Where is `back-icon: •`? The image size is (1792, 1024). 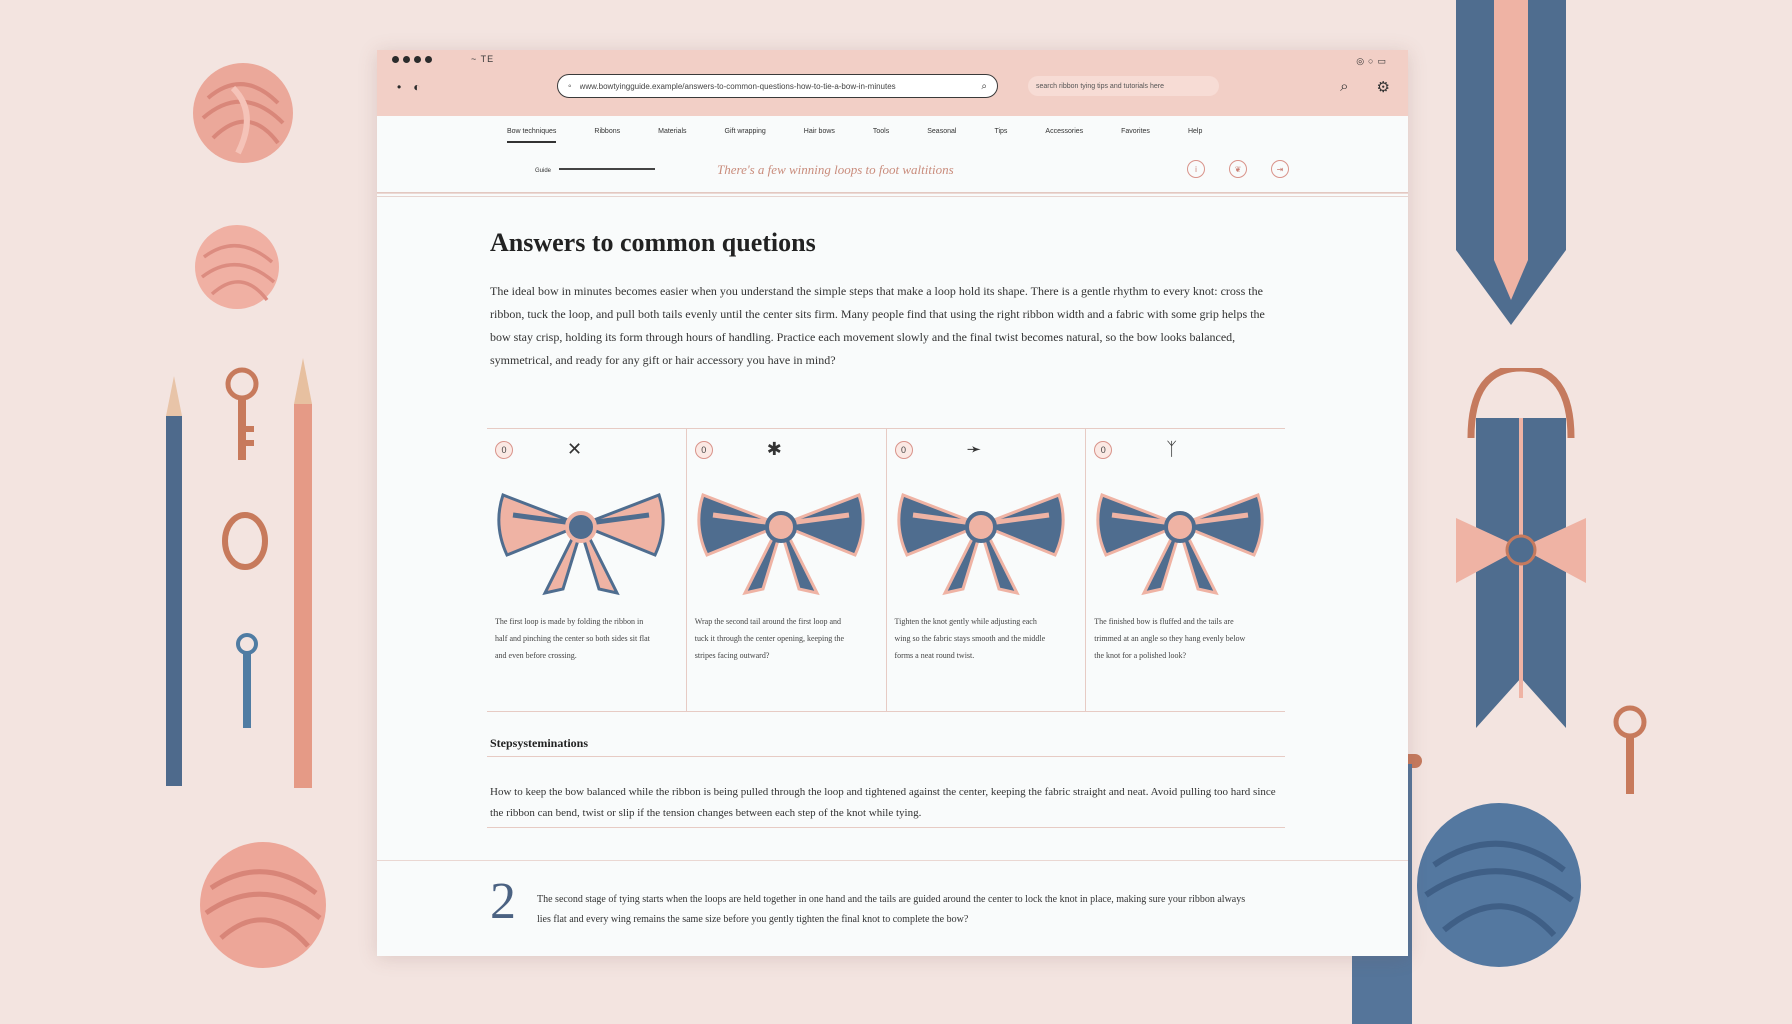 back-icon: • is located at coordinates (399, 87).